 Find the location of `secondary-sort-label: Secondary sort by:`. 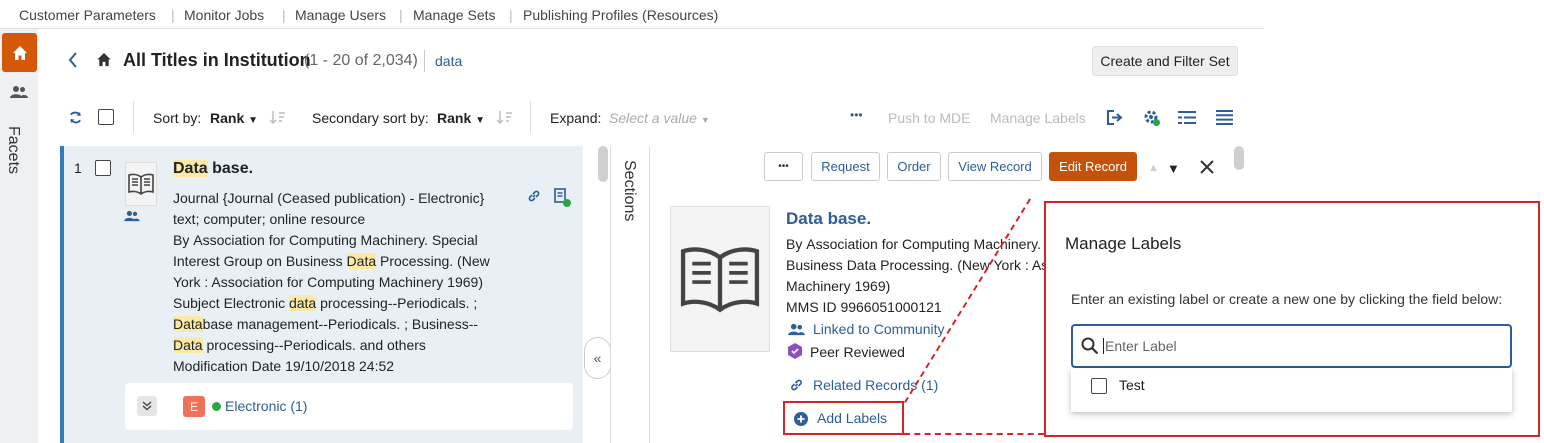

secondary-sort-label: Secondary sort by: is located at coordinates (370, 118).